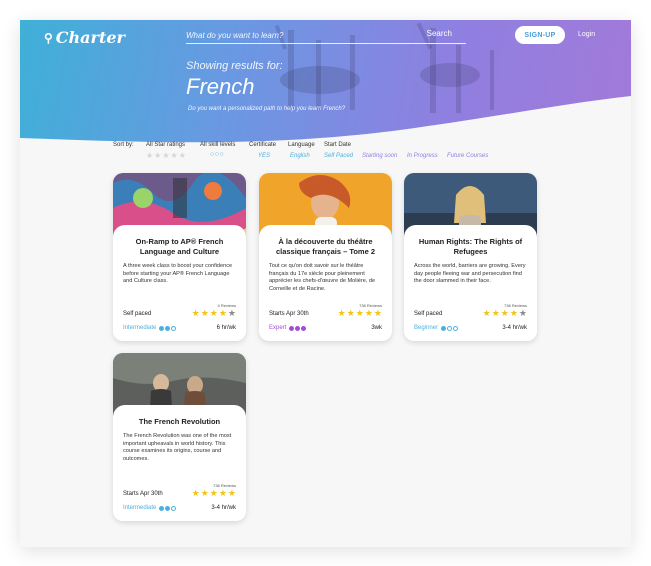 The width and height of the screenshot is (651, 566). I want to click on skill-level: Expert, so click(288, 328).